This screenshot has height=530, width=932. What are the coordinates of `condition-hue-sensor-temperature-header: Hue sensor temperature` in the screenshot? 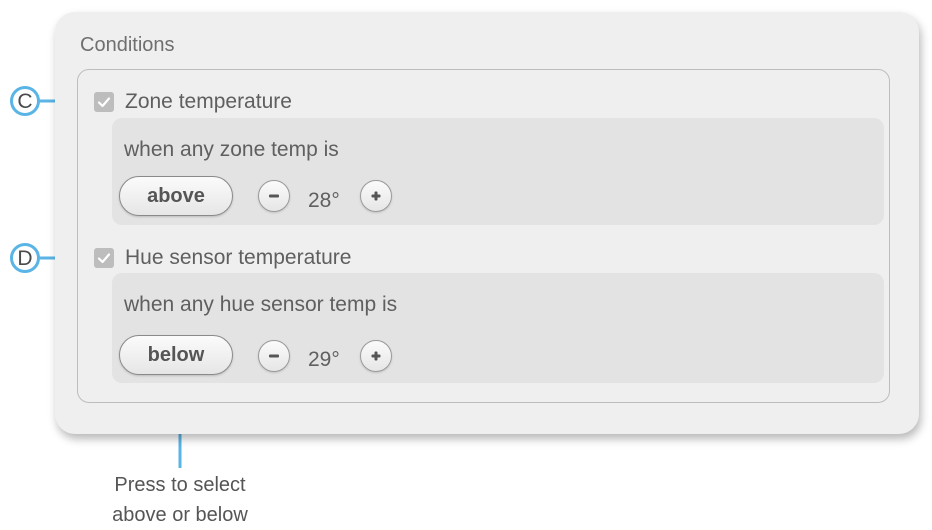 It's located at (222, 258).